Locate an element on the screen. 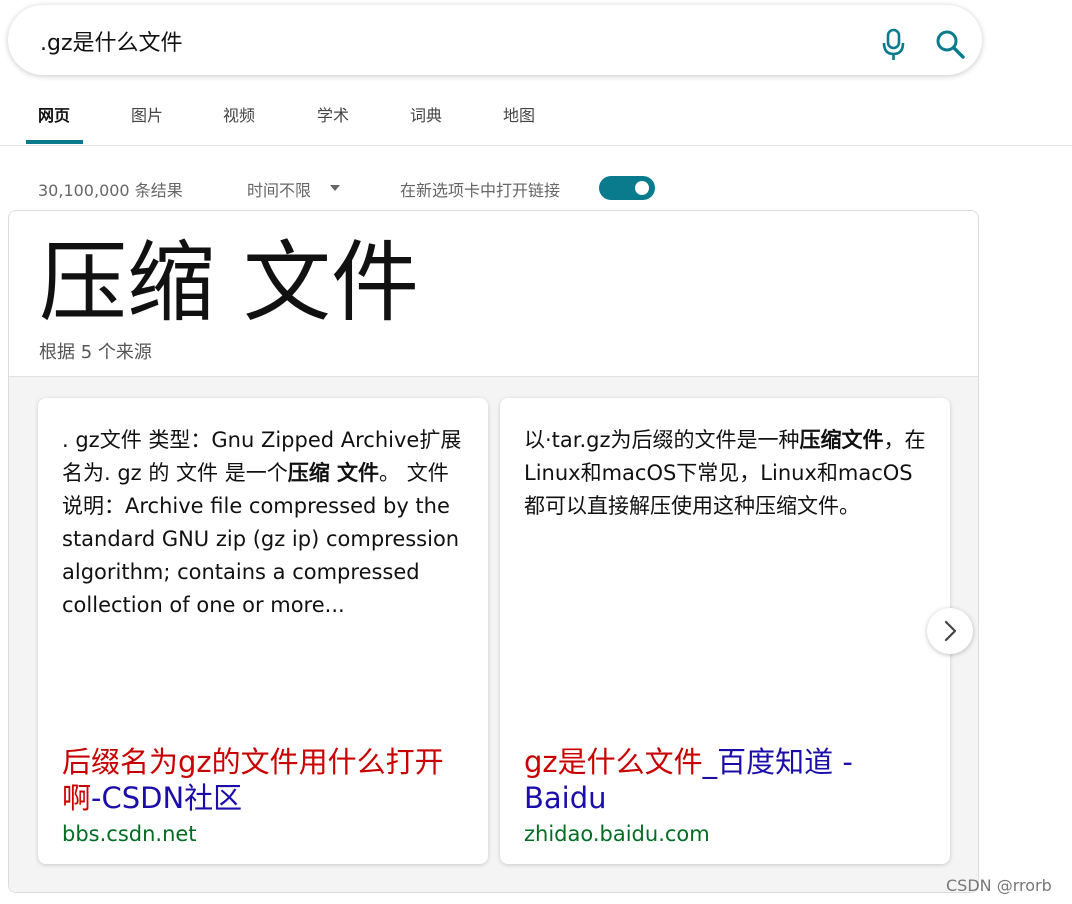 This screenshot has height=904, width=1072. carousel-next-button is located at coordinates (950, 631).